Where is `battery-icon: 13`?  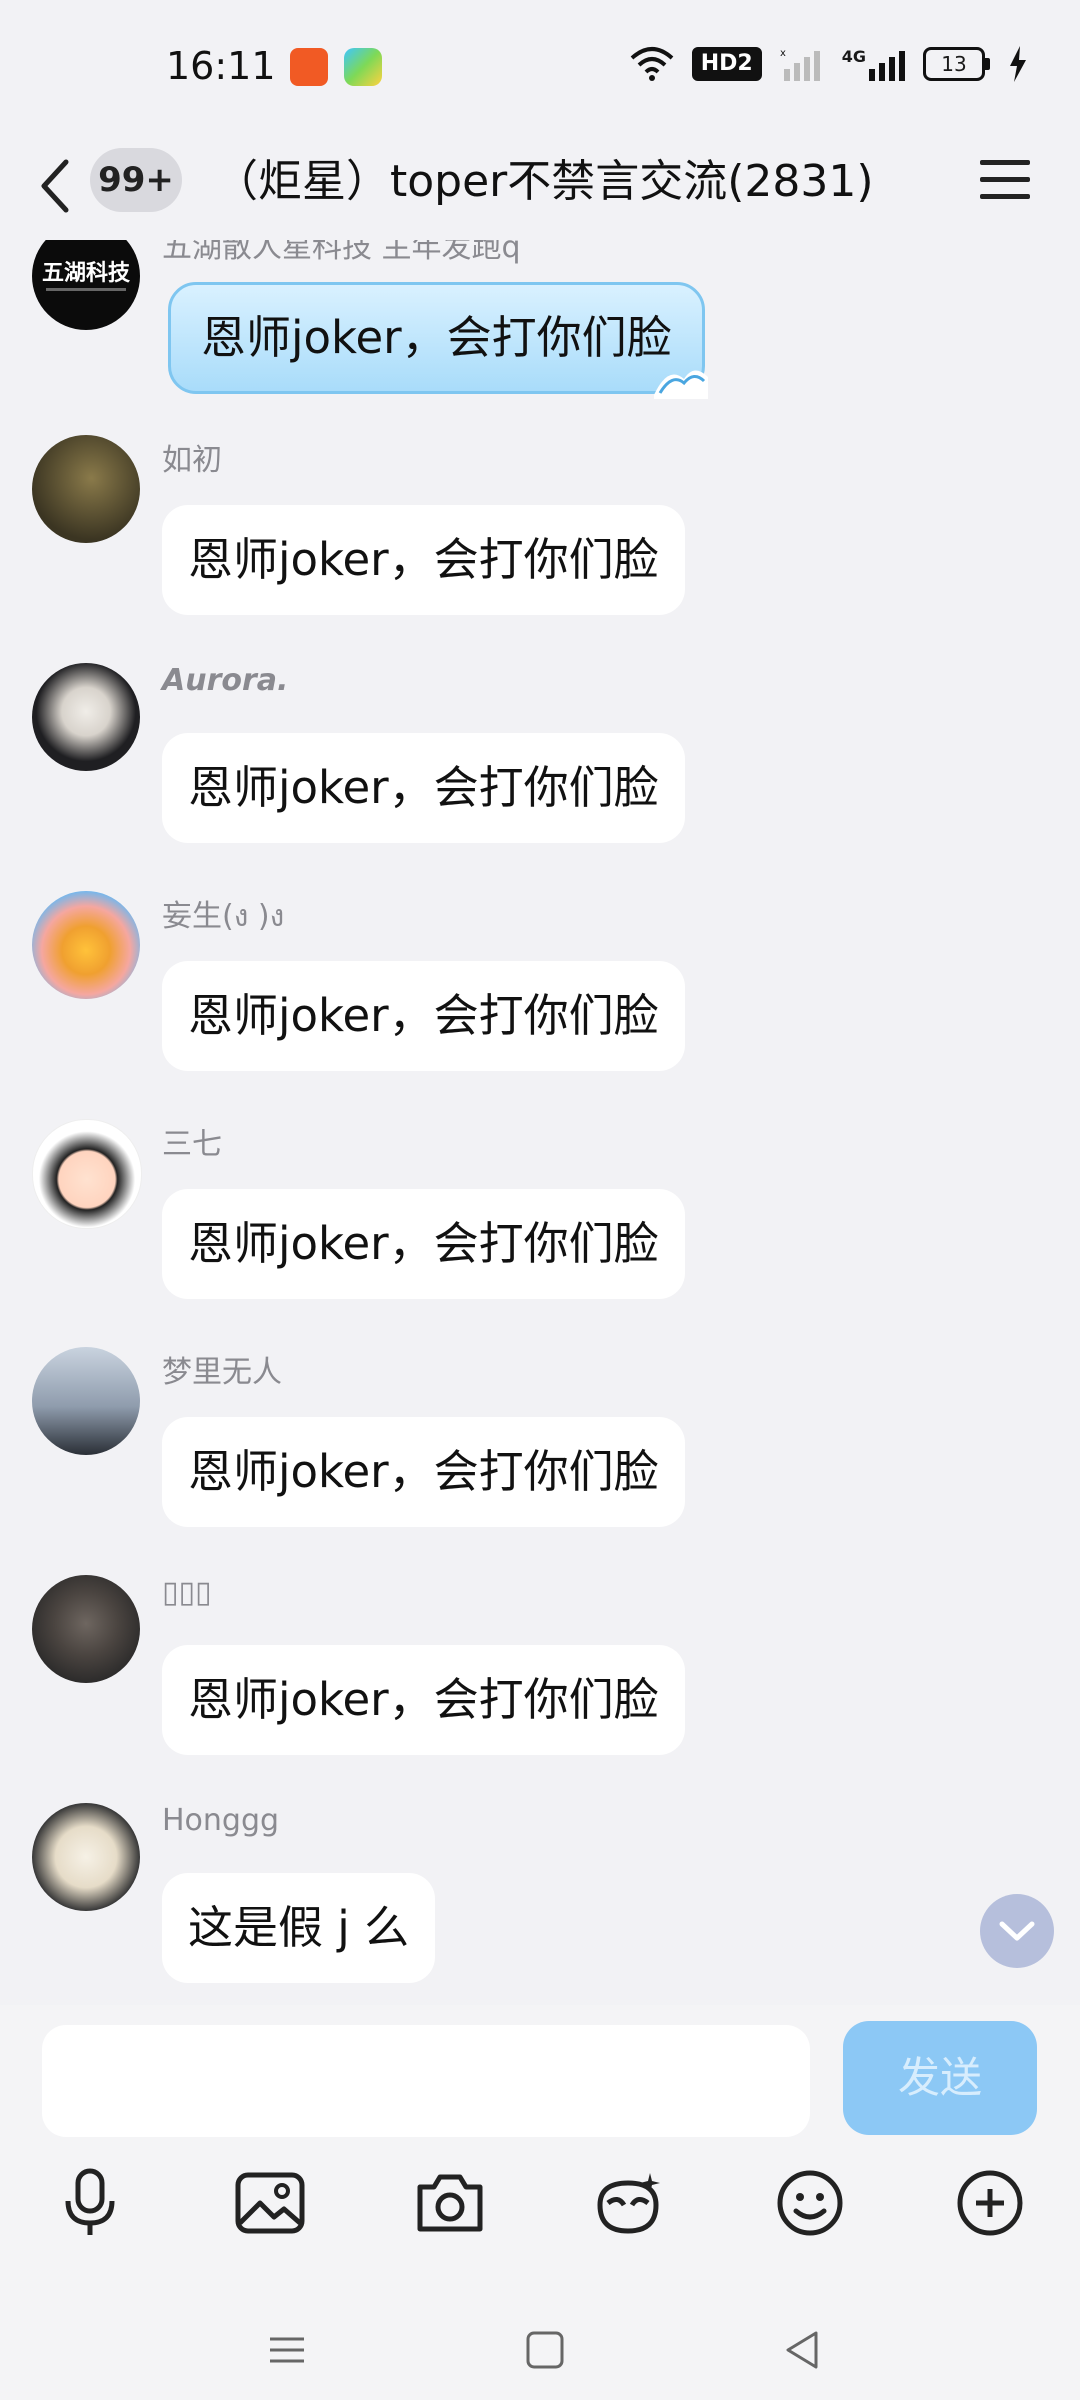 battery-icon: 13 is located at coordinates (956, 64).